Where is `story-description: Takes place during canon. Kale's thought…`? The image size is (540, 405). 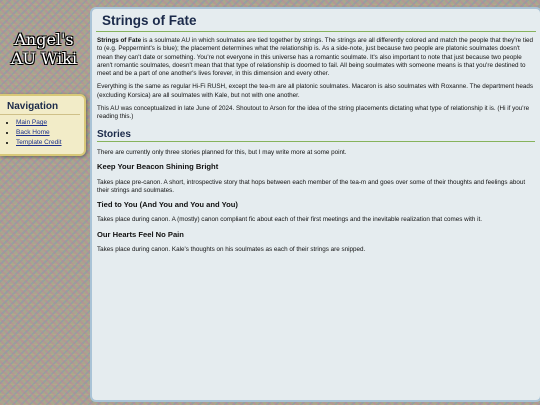
story-description: Takes place during canon. Kale's thought… is located at coordinates (231, 250).